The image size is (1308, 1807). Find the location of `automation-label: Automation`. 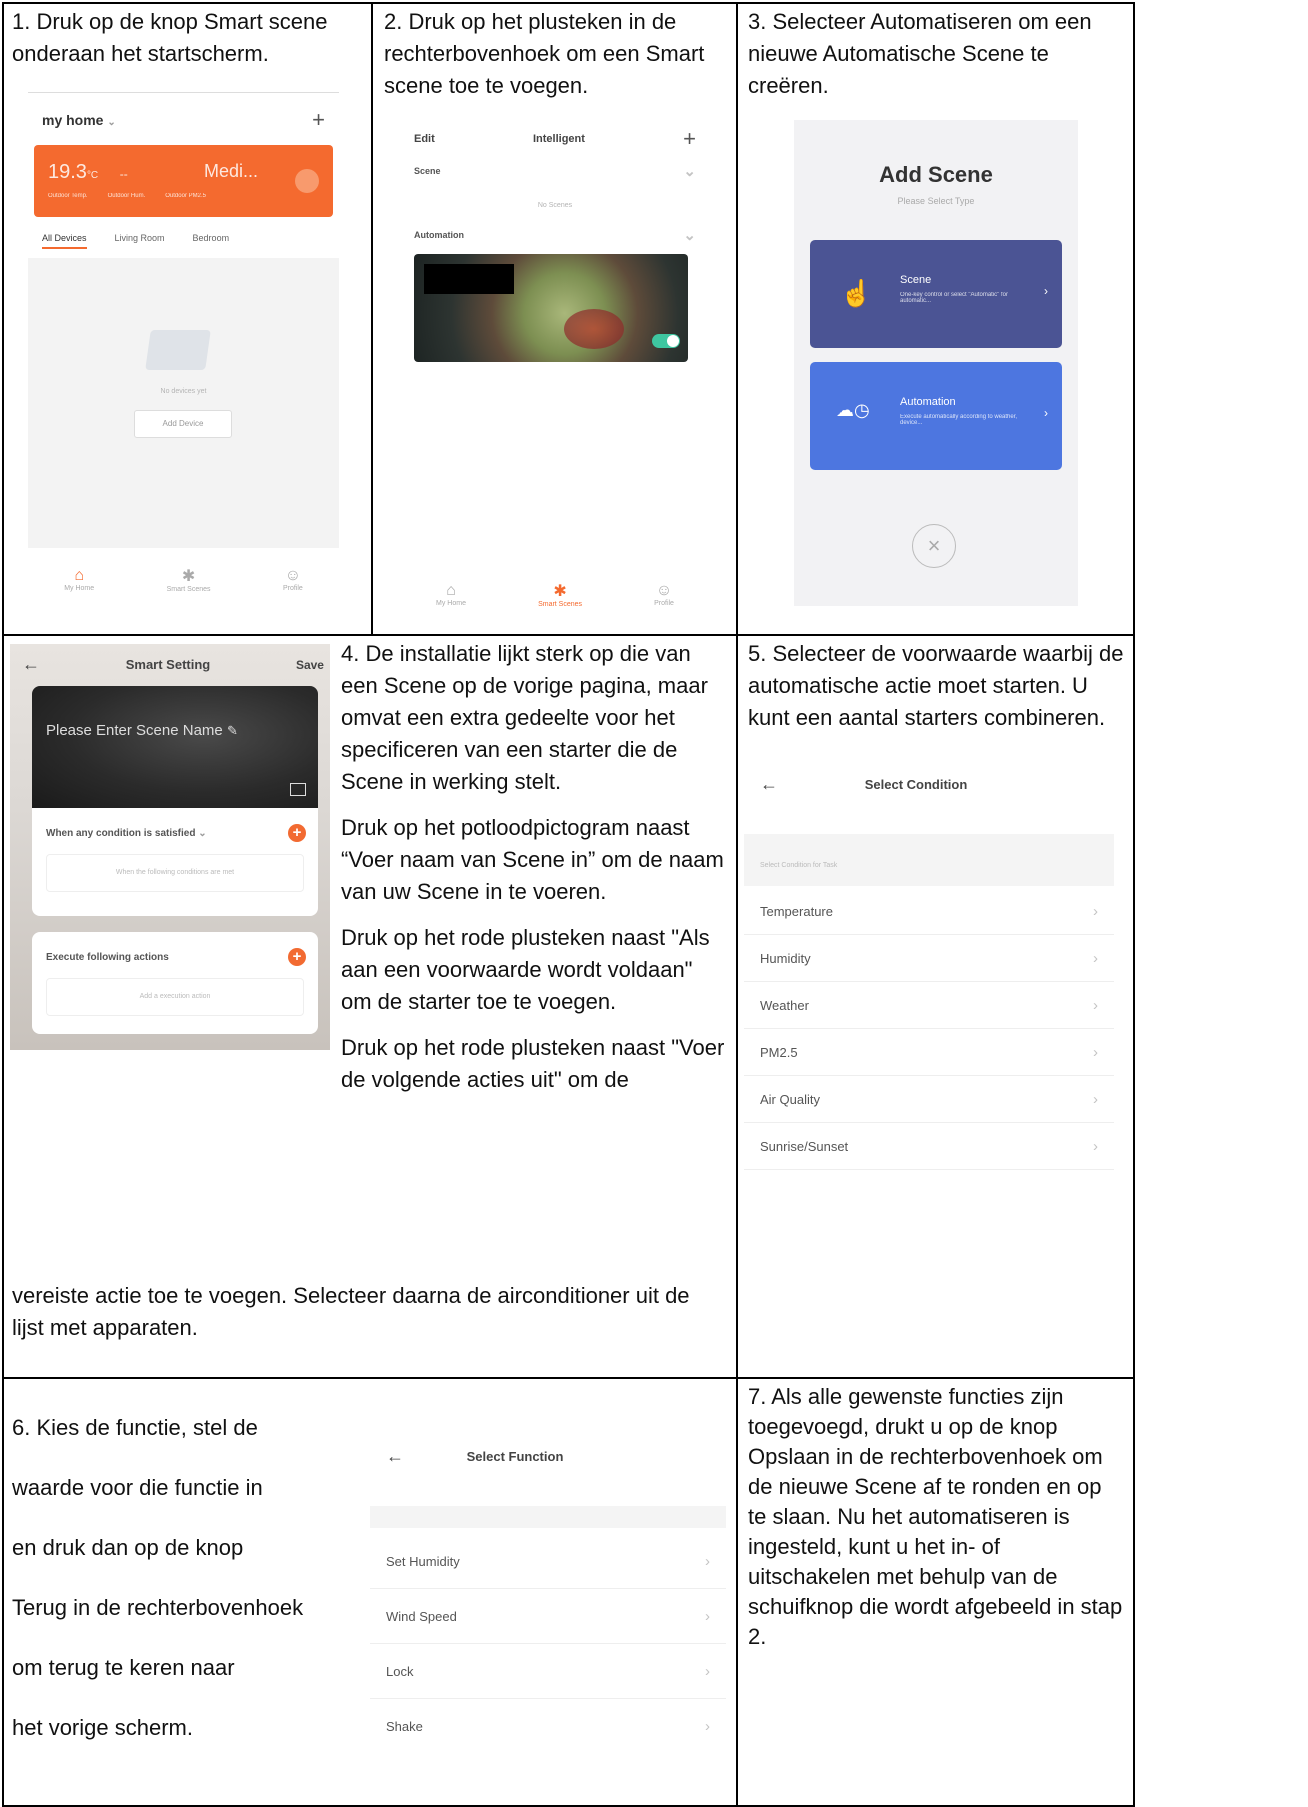

automation-label: Automation is located at coordinates (439, 235).